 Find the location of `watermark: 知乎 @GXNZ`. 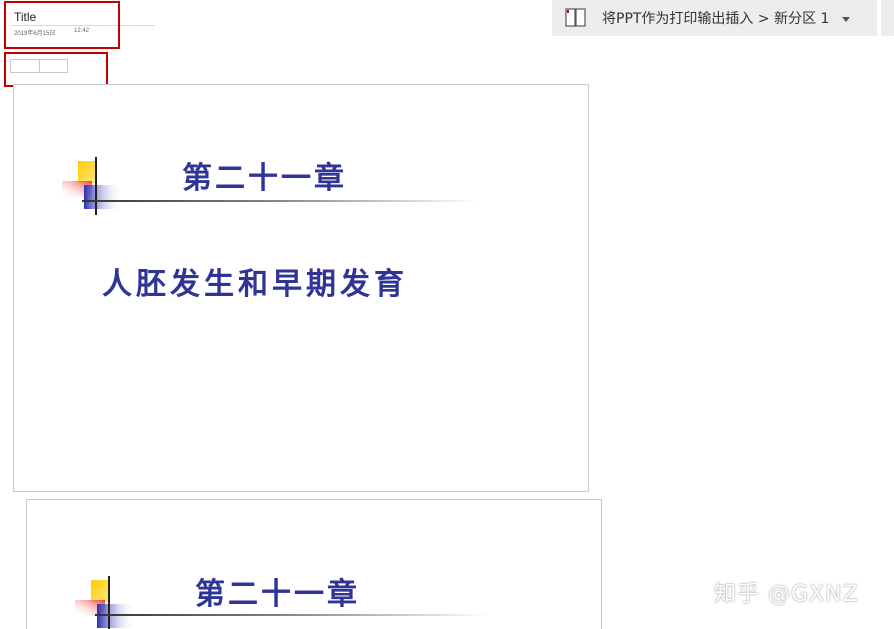

watermark: 知乎 @GXNZ is located at coordinates (786, 594).